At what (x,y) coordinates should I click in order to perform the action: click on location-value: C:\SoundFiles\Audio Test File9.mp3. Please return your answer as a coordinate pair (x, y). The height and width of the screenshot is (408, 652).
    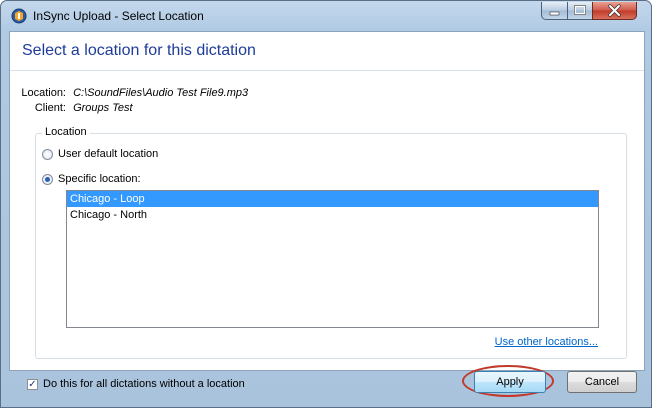
    Looking at the image, I should click on (161, 93).